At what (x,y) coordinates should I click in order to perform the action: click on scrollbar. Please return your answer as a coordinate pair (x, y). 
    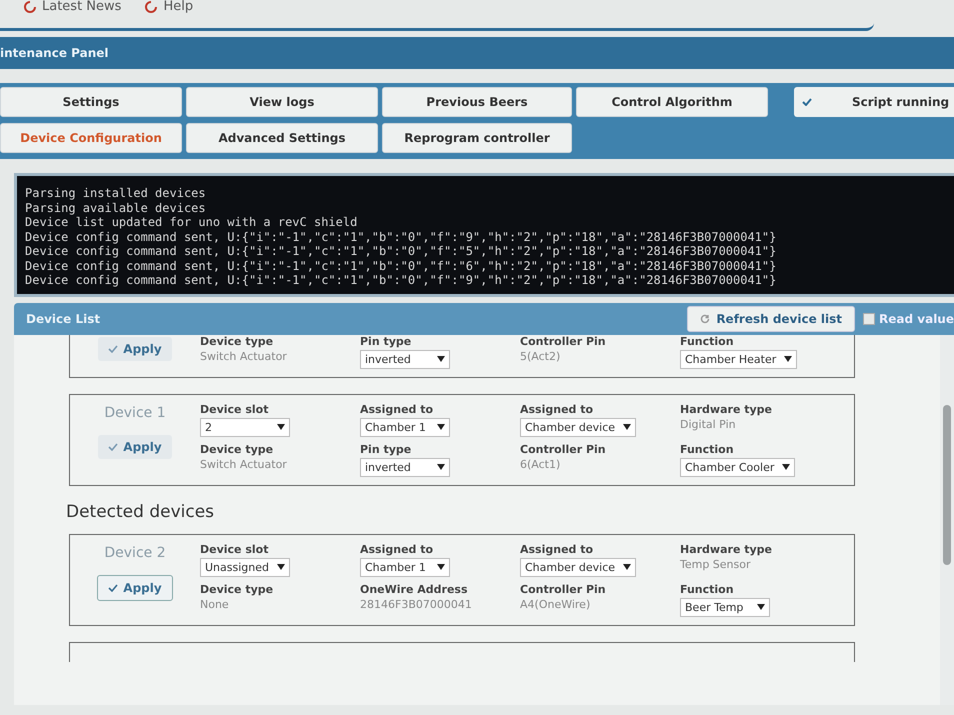
    Looking at the image, I should click on (947, 519).